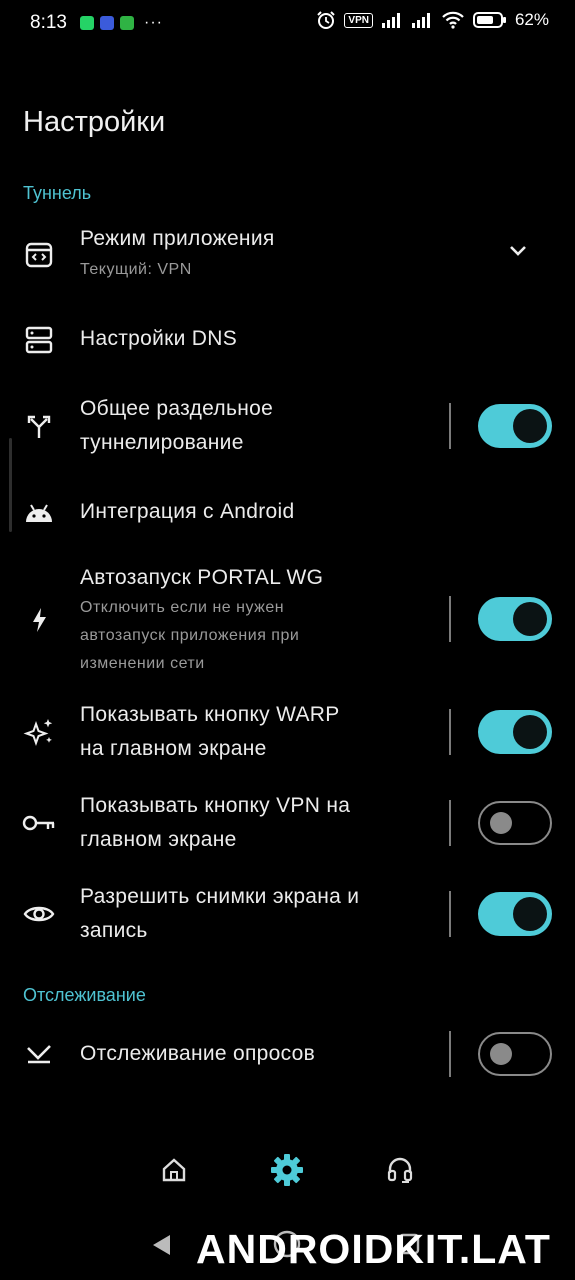  What do you see at coordinates (198, 1053) in the screenshot?
I see `polls-tracking-title: Отслеживание опросов` at bounding box center [198, 1053].